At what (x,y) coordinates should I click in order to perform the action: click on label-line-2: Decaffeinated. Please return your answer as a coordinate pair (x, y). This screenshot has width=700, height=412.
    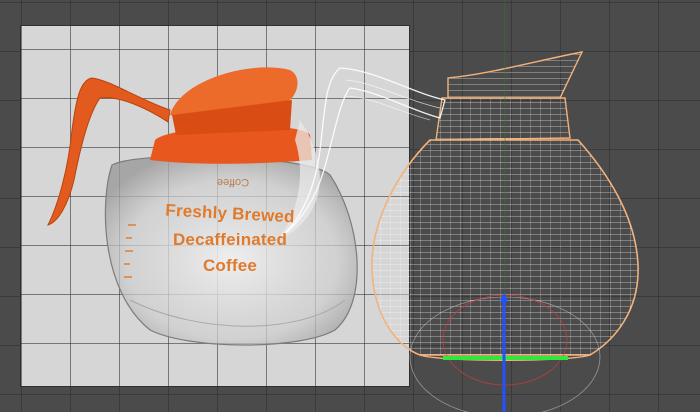
    Looking at the image, I should click on (230, 239).